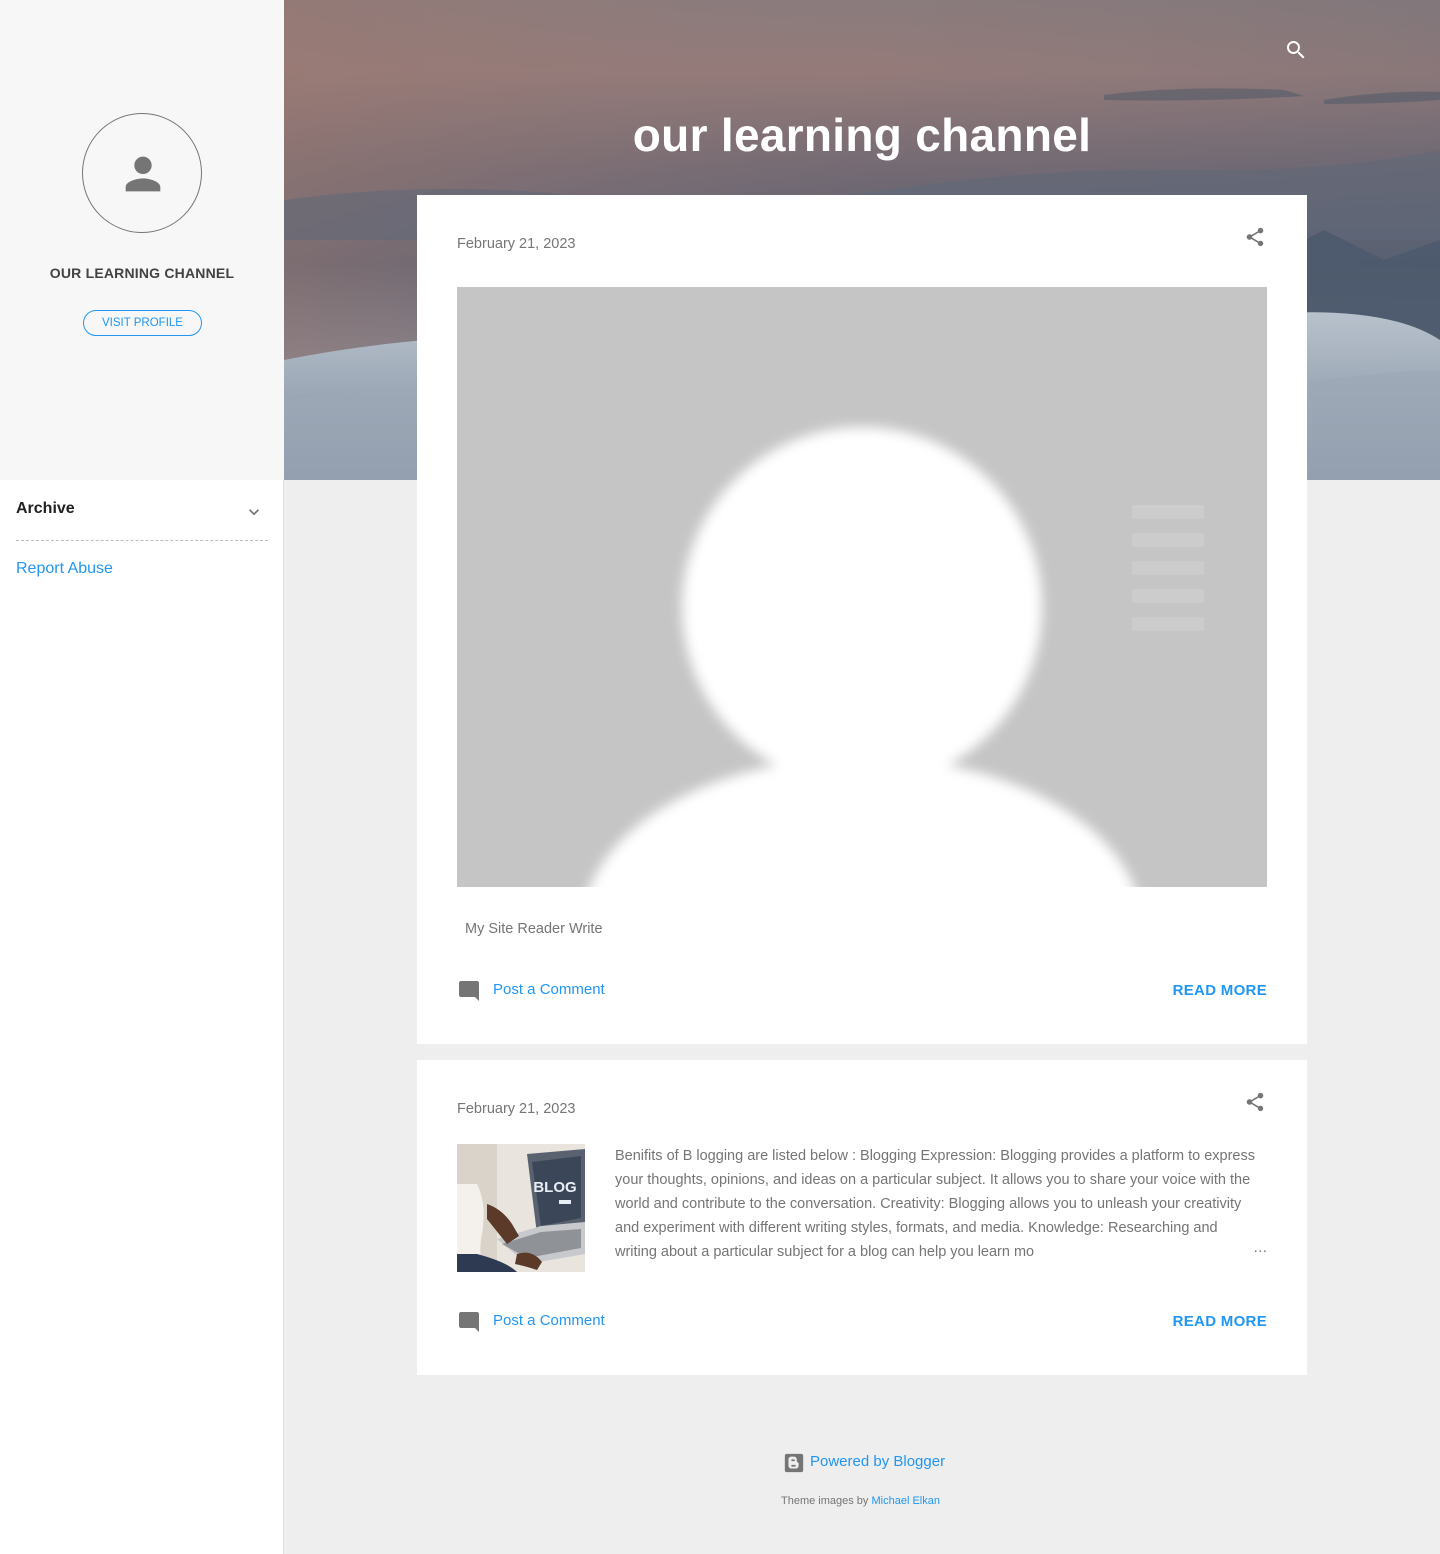 This screenshot has height=1554, width=1440. I want to click on archive-label: Archive, so click(45, 508).